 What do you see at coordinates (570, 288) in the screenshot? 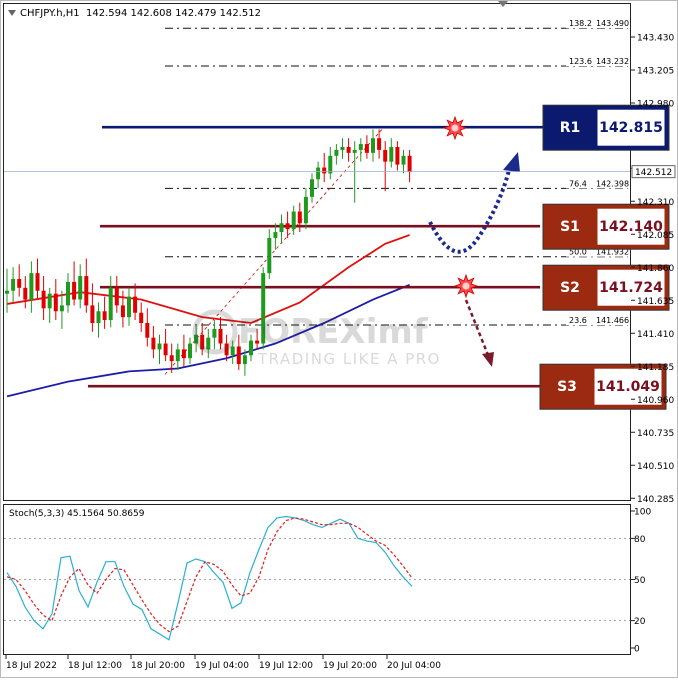
I see `level-name: S2` at bounding box center [570, 288].